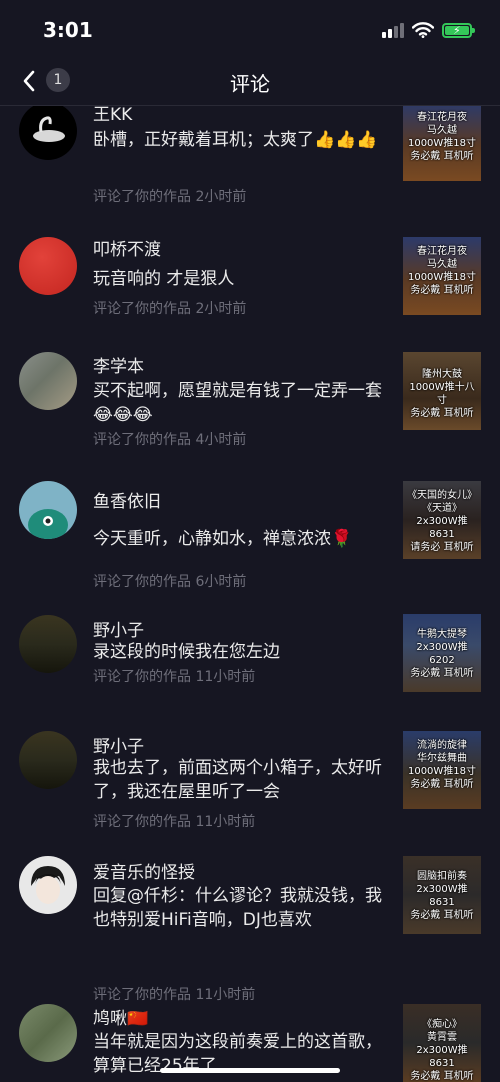  What do you see at coordinates (393, 30) in the screenshot?
I see `cellular-signal-icon` at bounding box center [393, 30].